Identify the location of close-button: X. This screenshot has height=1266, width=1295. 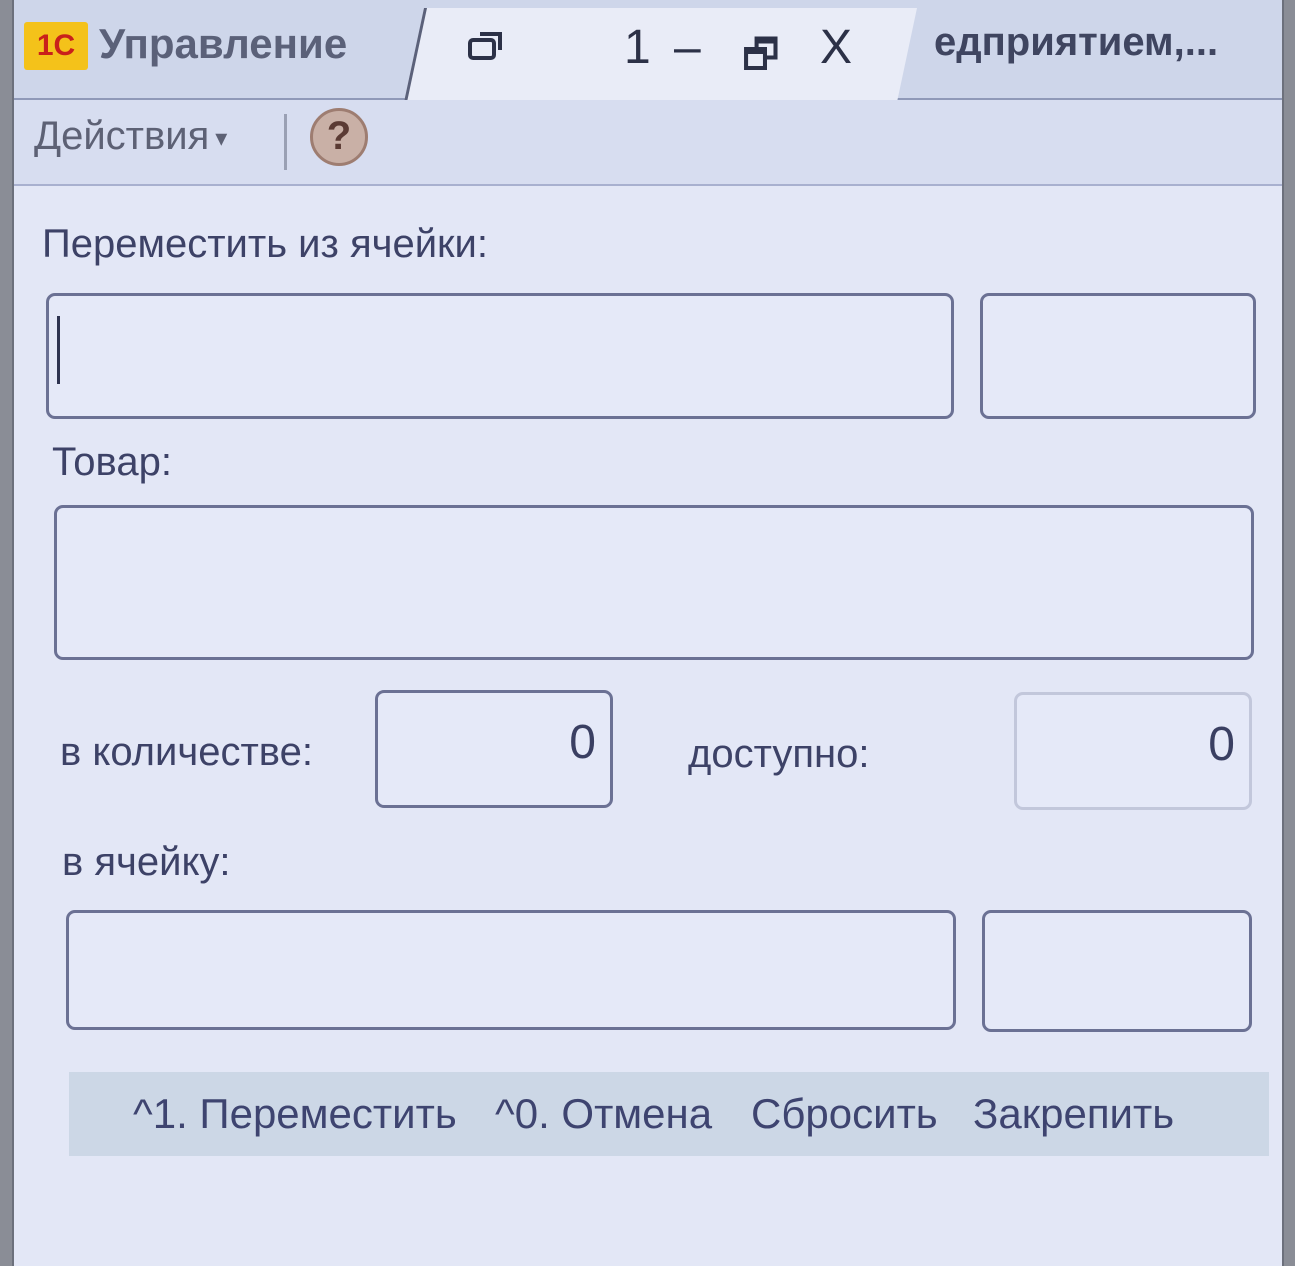
(836, 47).